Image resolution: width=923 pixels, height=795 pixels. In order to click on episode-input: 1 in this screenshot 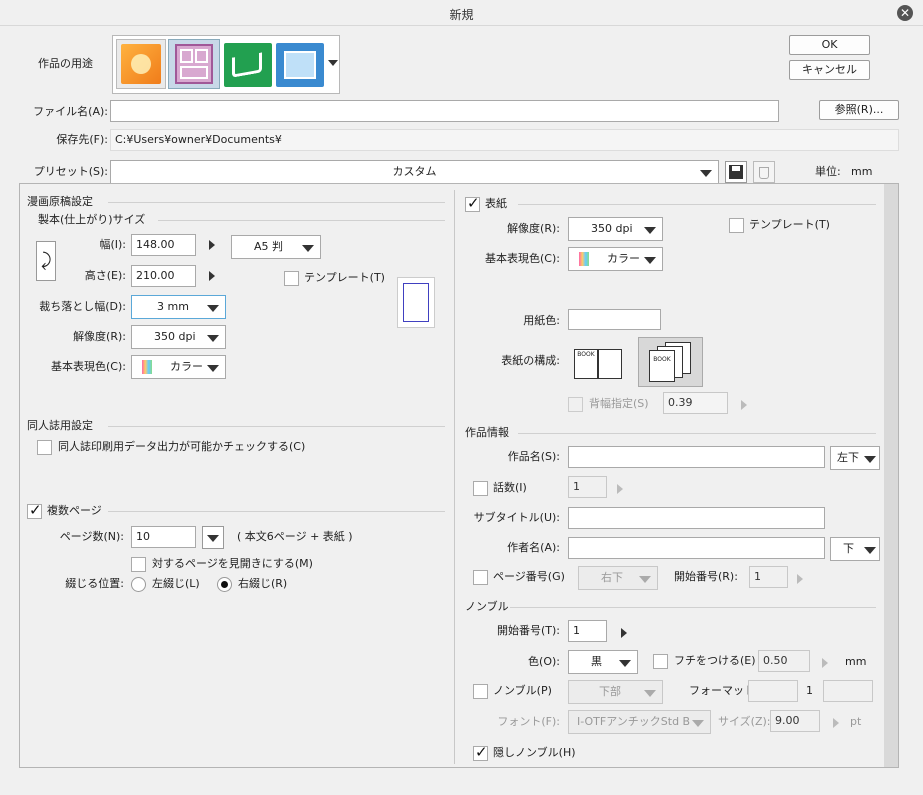, I will do `click(587, 487)`.